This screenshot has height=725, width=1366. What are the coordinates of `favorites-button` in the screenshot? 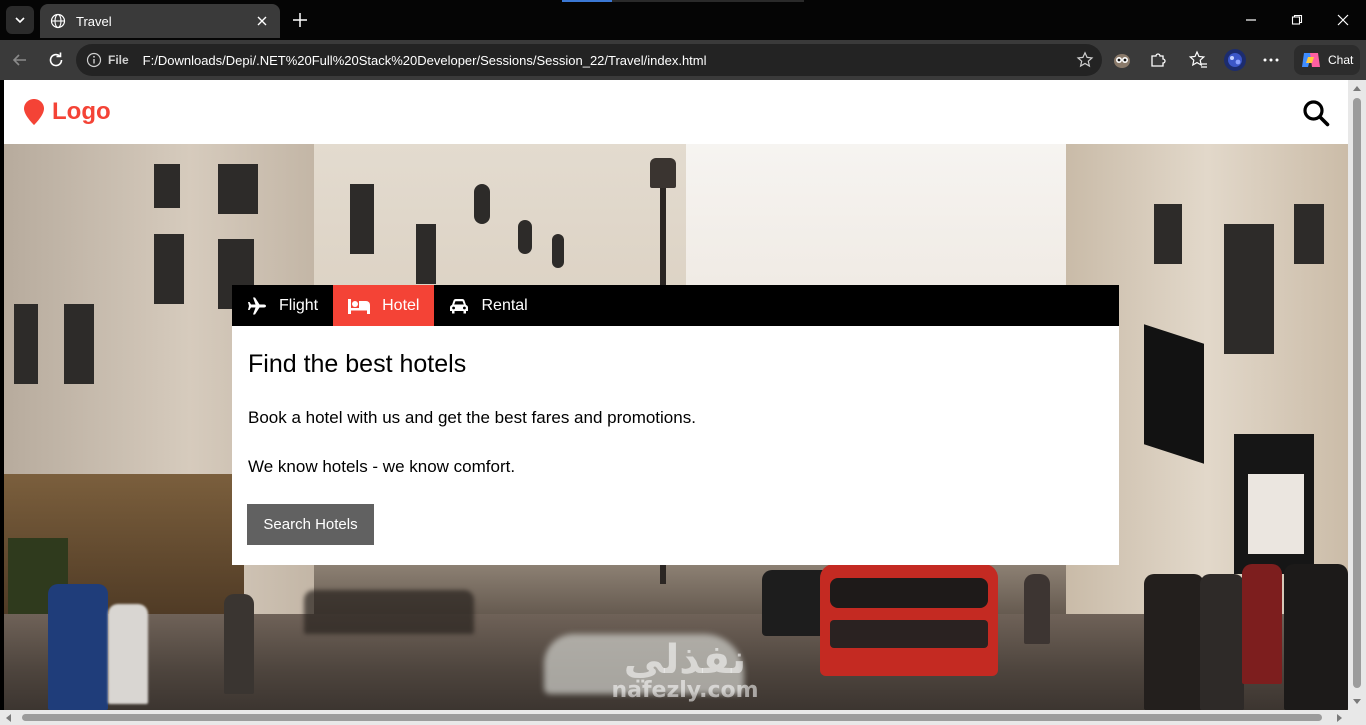 It's located at (1198, 60).